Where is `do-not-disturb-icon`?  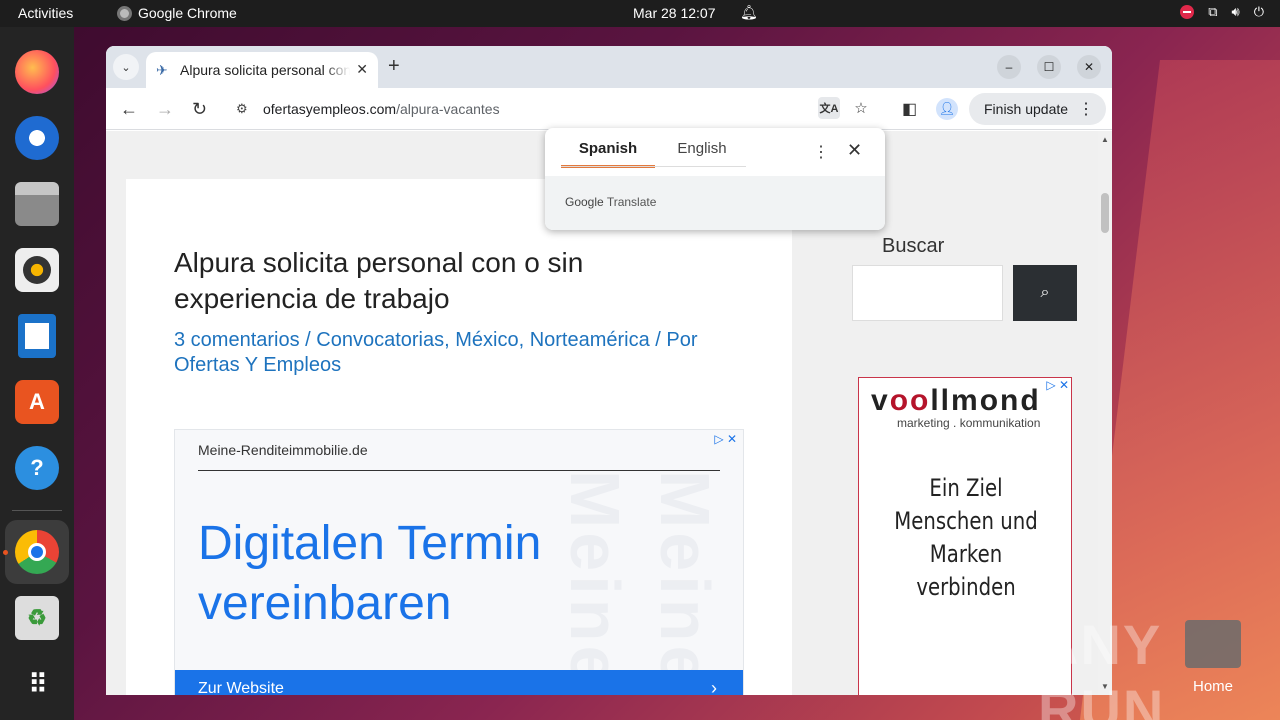 do-not-disturb-icon is located at coordinates (1187, 12).